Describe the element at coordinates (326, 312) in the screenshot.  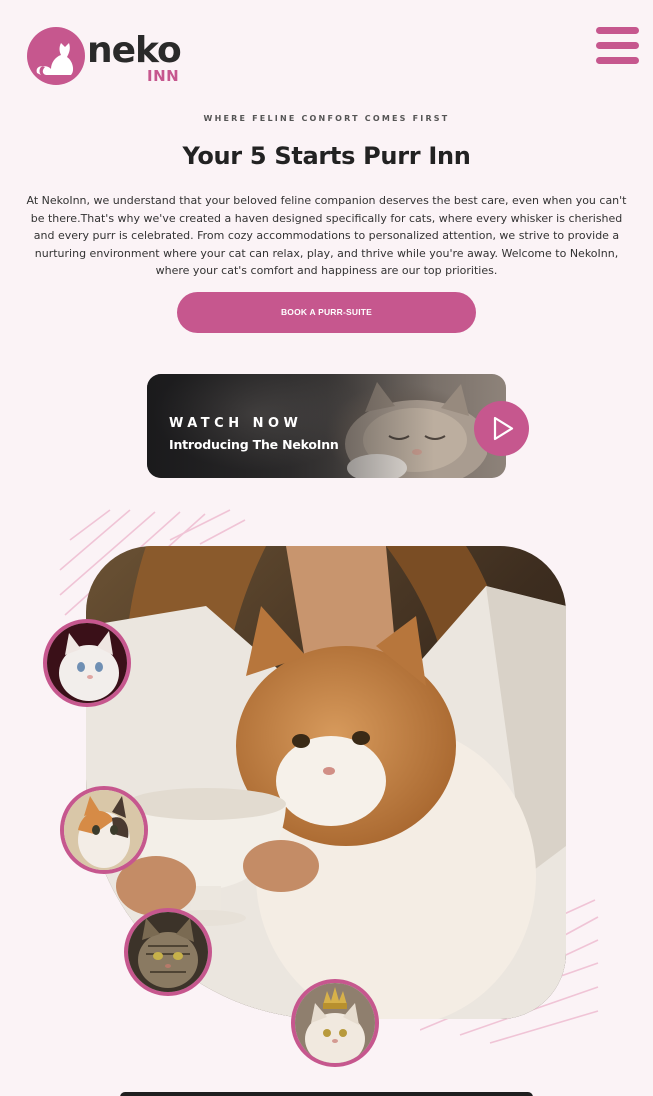
I see `book-suite-button: BOOK A PURR-SUITE` at that location.